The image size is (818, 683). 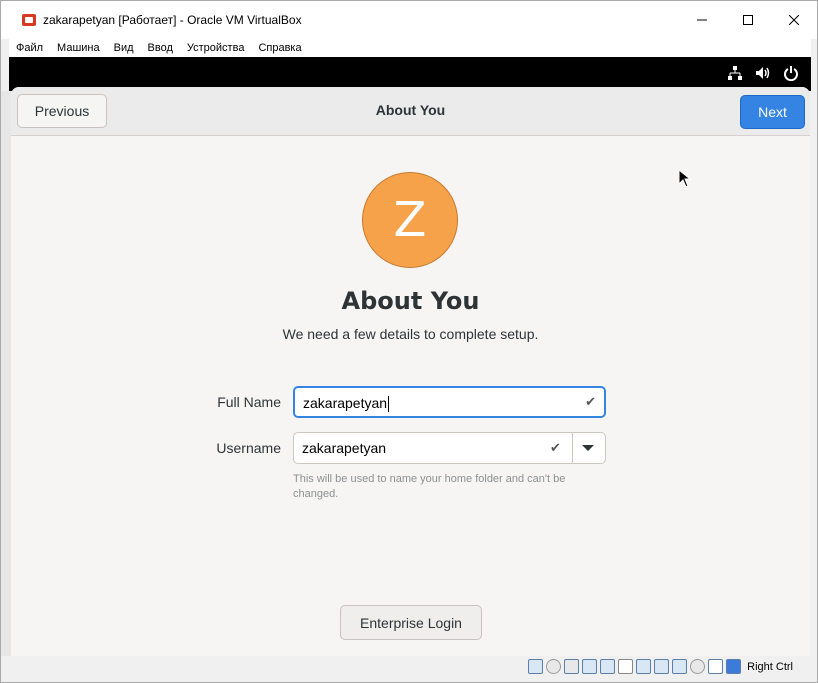 I want to click on minimize-button, so click(x=702, y=20).